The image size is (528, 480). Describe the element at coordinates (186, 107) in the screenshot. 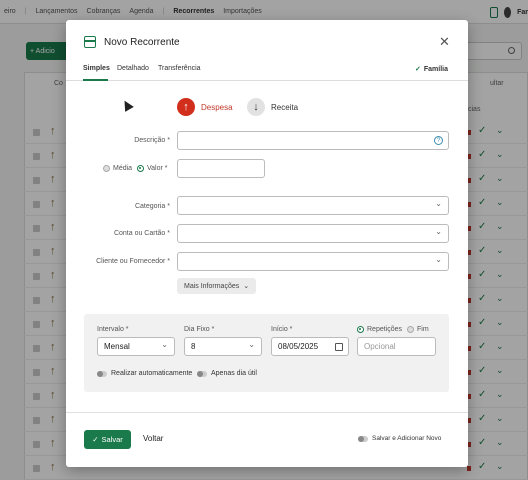

I see `arrow-up-icon: ↑` at that location.